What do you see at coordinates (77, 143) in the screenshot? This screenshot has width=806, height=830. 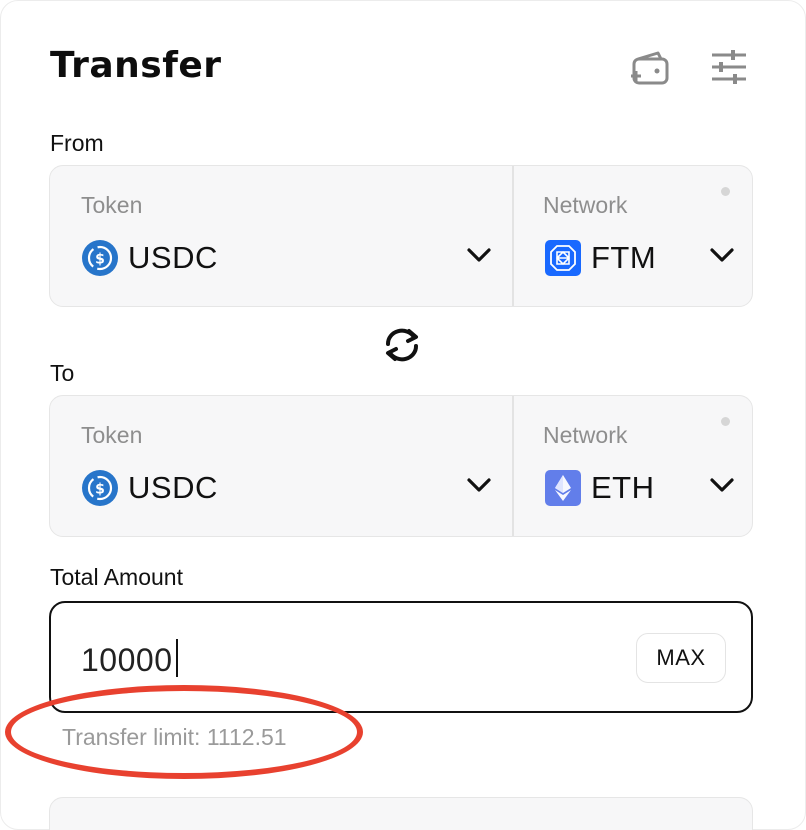 I see `from-label: From` at bounding box center [77, 143].